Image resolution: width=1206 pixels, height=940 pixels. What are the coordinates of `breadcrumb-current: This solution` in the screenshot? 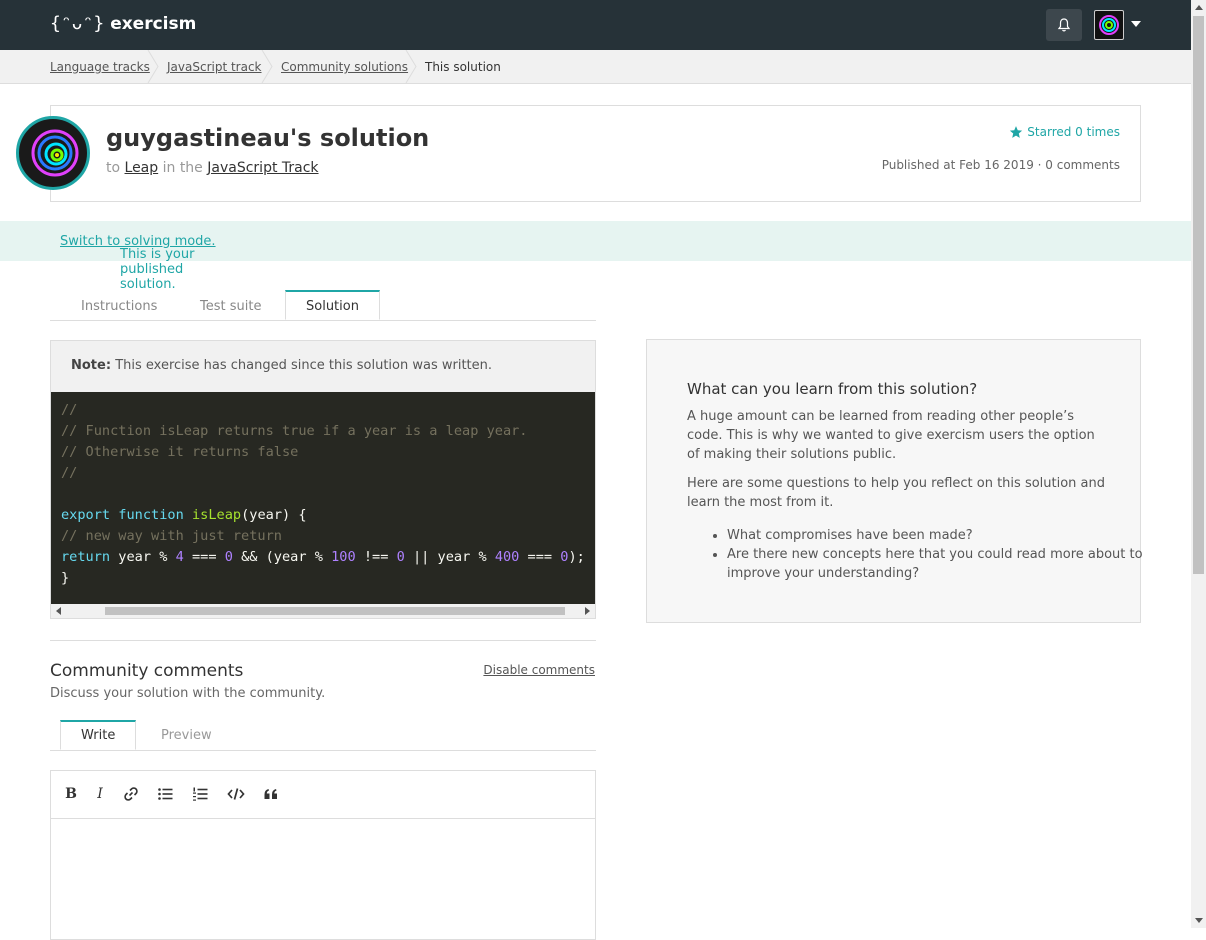 It's located at (463, 67).